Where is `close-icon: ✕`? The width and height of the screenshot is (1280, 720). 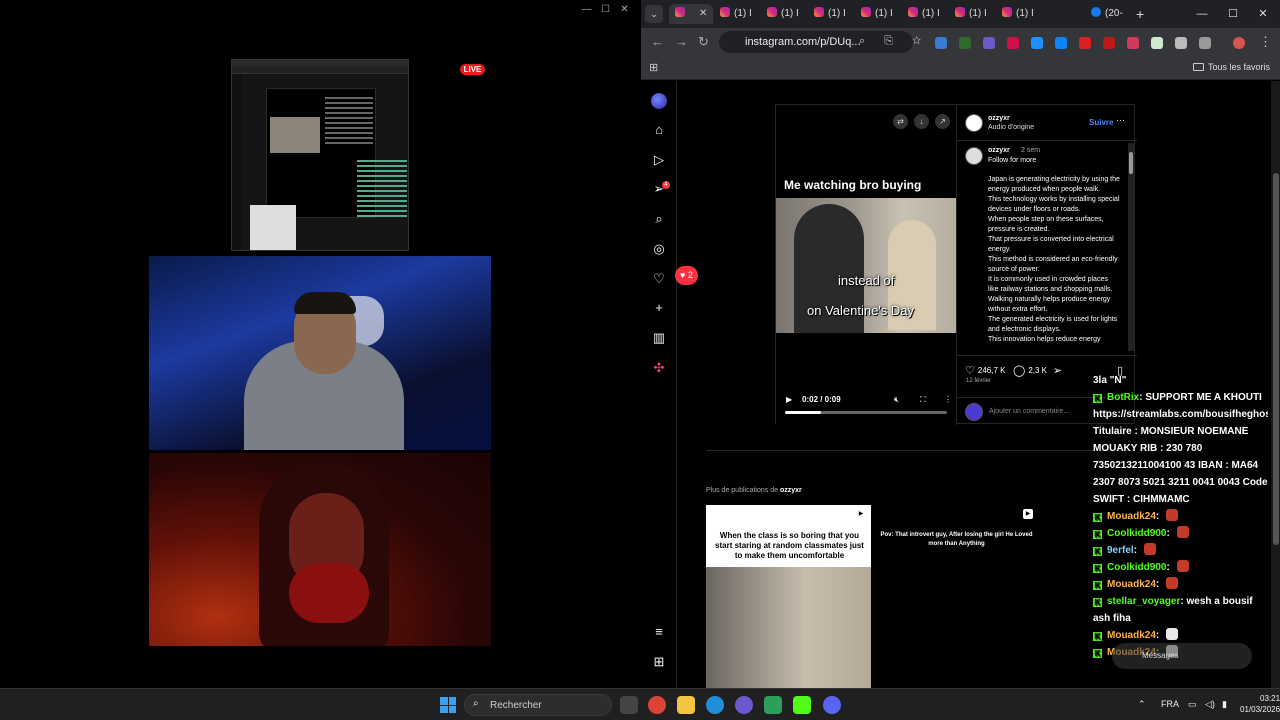 close-icon: ✕ is located at coordinates (703, 13).